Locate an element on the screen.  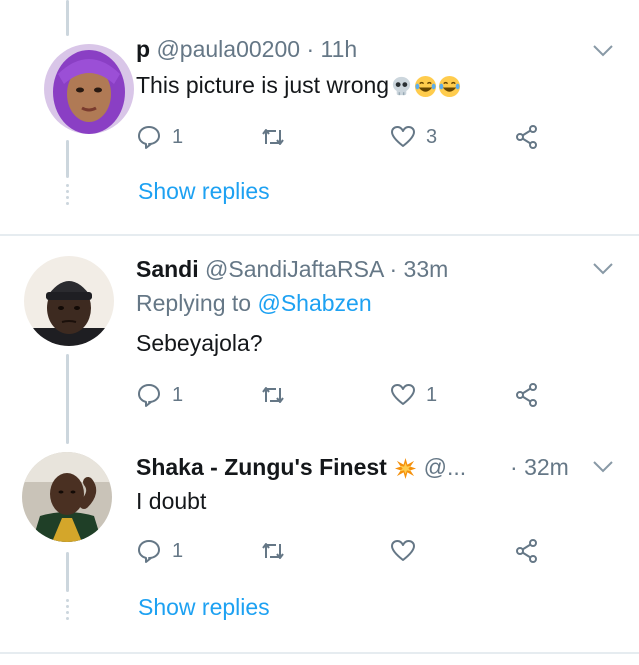
tweet-actions: 1 3 is located at coordinates (346, 139).